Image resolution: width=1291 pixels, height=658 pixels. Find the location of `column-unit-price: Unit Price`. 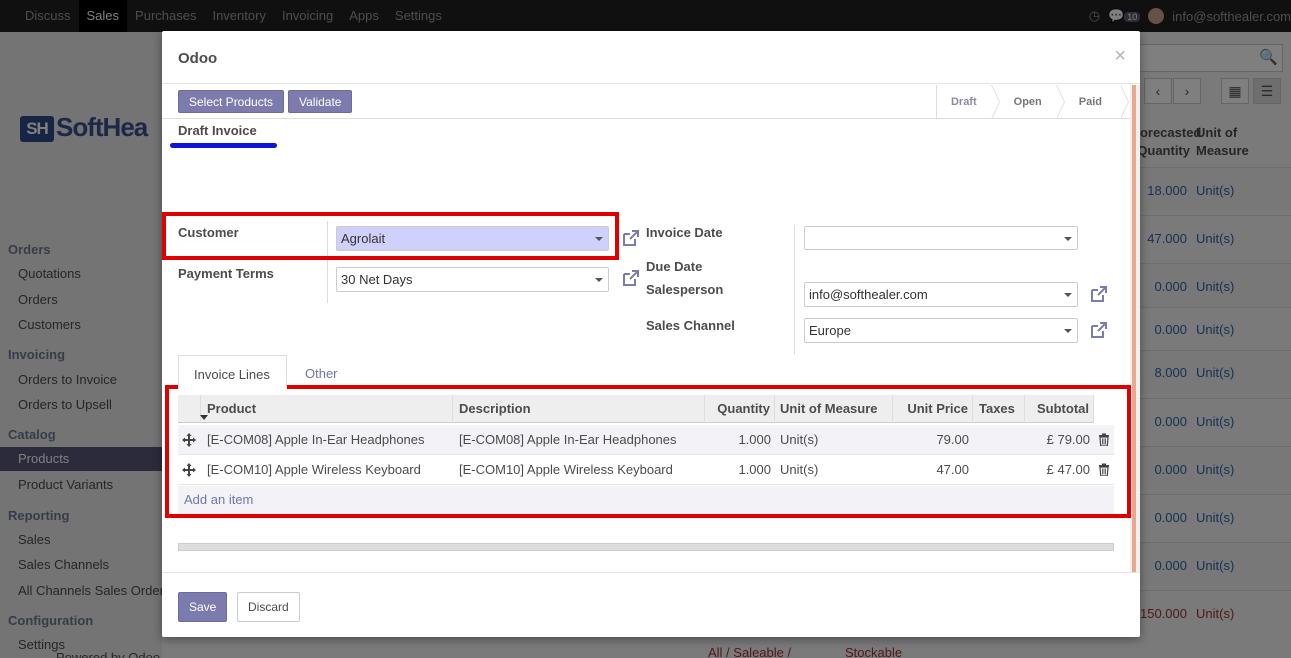

column-unit-price: Unit Price is located at coordinates (933, 409).